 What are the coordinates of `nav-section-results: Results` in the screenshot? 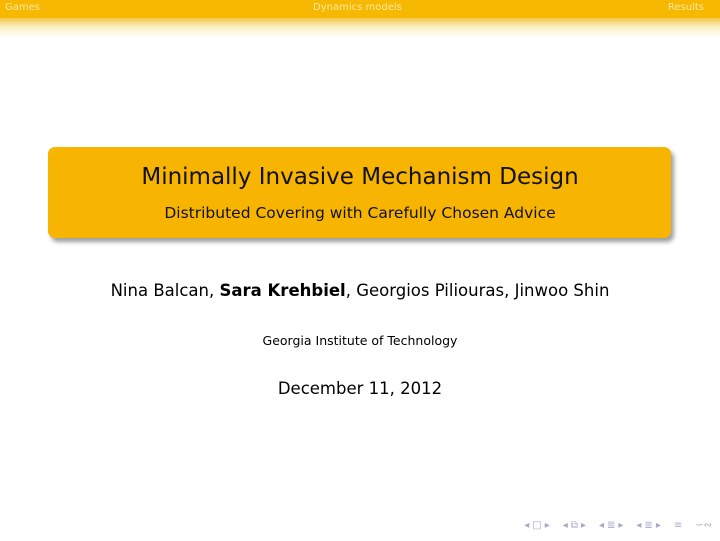 It's located at (686, 7).